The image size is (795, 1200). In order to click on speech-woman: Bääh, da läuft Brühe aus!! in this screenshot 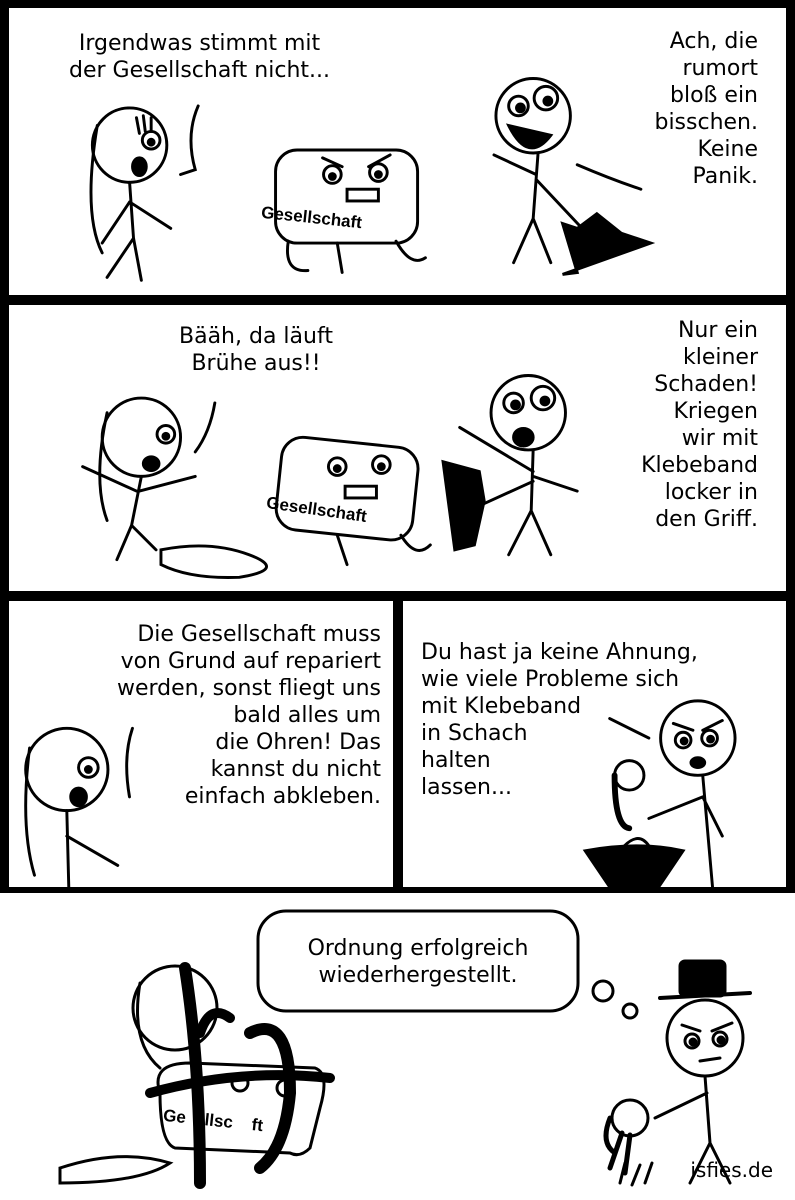, I will do `click(256, 350)`.